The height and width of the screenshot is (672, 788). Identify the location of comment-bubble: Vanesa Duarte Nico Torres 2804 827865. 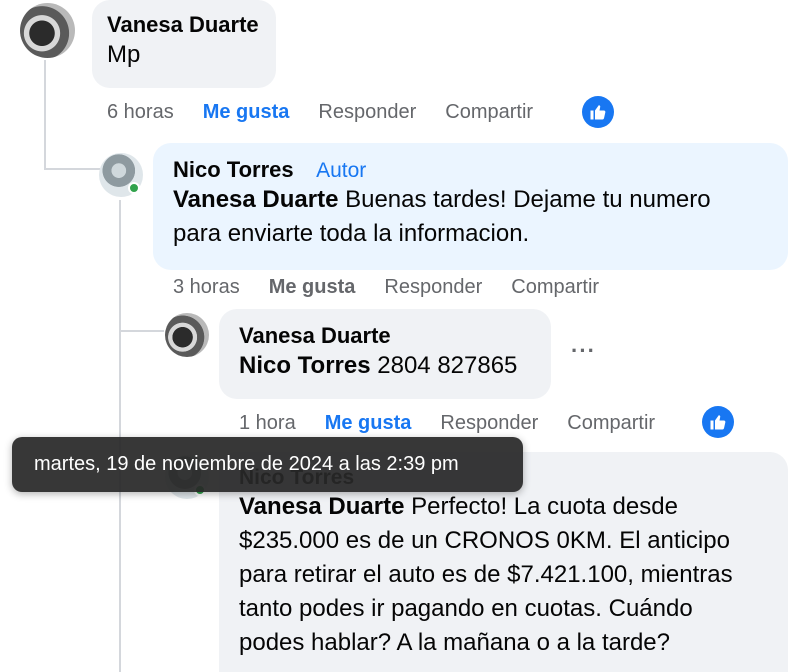
(385, 354).